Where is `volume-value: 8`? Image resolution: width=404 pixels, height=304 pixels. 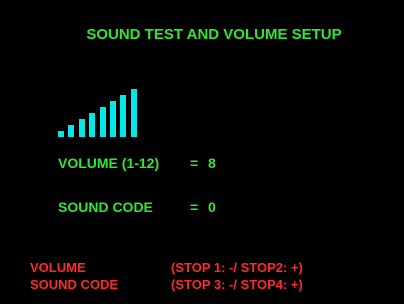
volume-value: 8 is located at coordinates (212, 163).